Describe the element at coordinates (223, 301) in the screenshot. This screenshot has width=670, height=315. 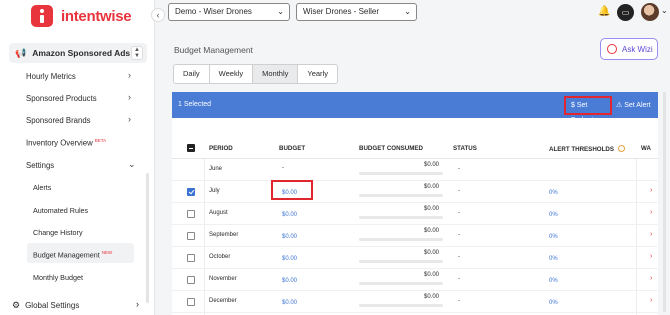
I see `period-cell: December` at that location.